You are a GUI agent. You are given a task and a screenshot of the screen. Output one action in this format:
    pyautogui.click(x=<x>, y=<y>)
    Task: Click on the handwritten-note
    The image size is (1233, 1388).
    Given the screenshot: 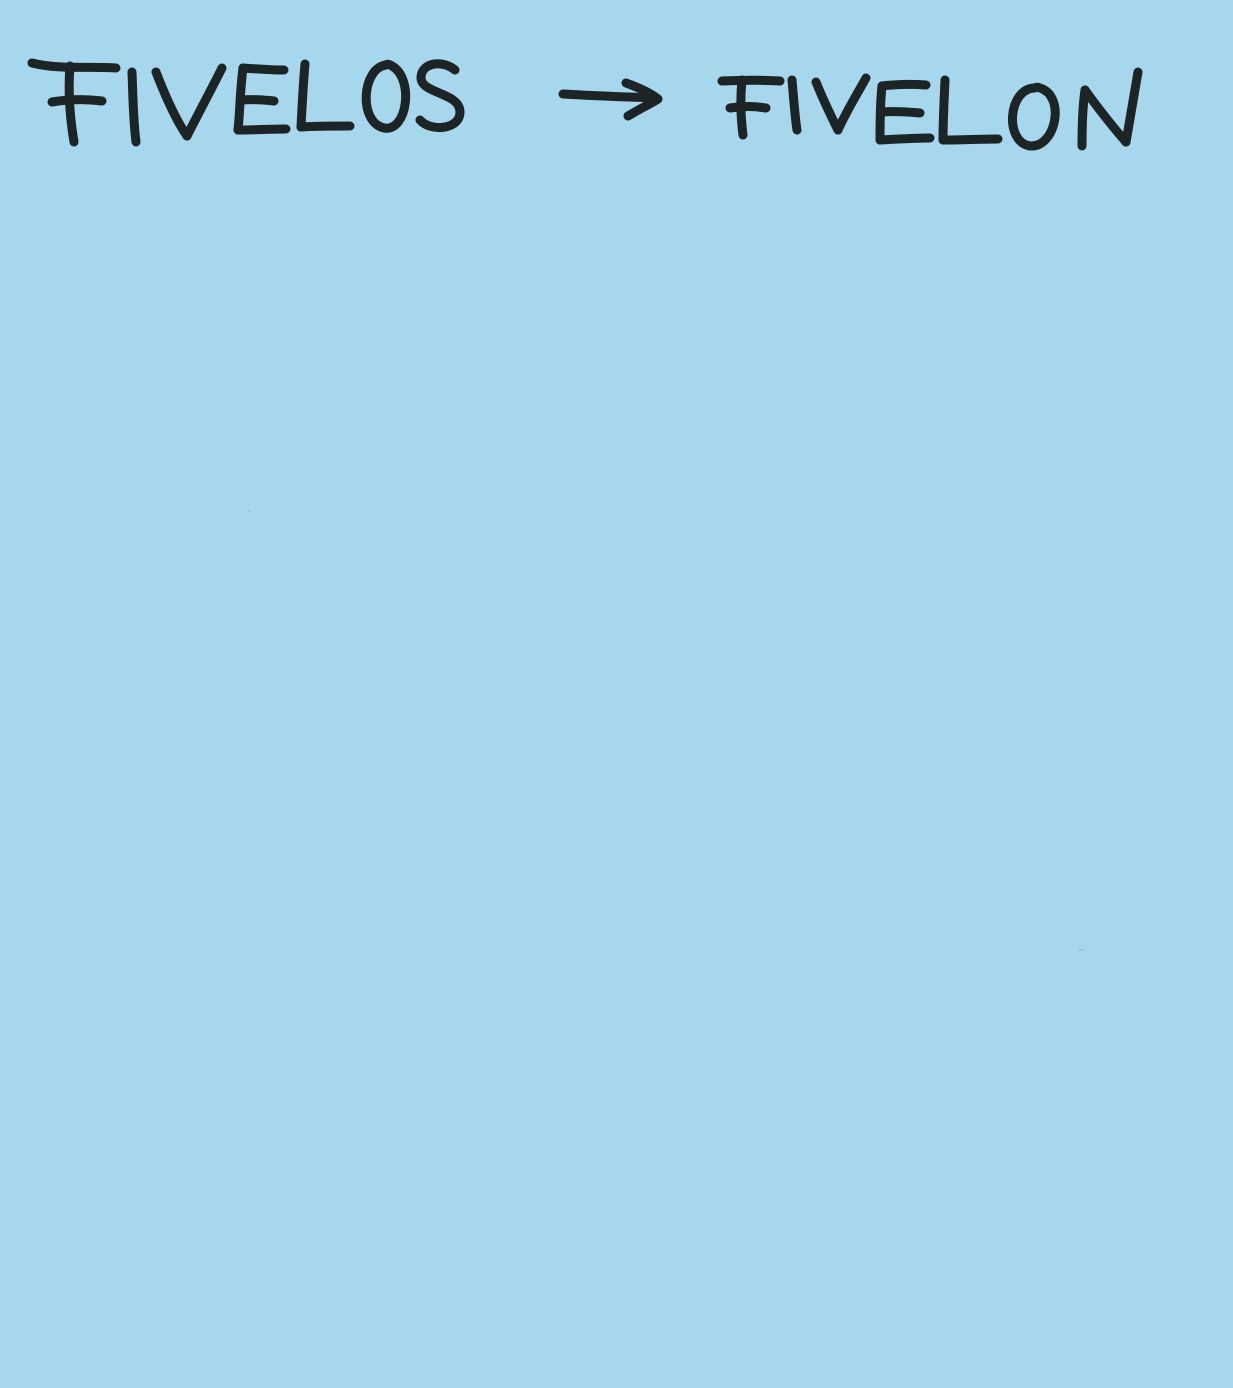 What is the action you would take?
    pyautogui.click(x=585, y=104)
    